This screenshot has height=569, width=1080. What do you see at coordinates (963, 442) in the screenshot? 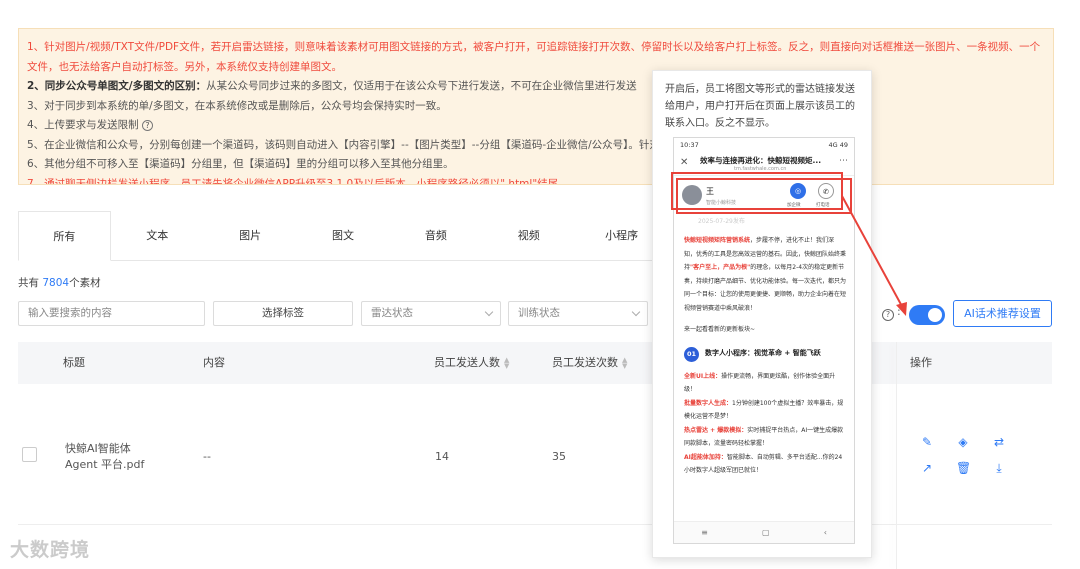
I see `tag-icon: ◈` at bounding box center [963, 442].